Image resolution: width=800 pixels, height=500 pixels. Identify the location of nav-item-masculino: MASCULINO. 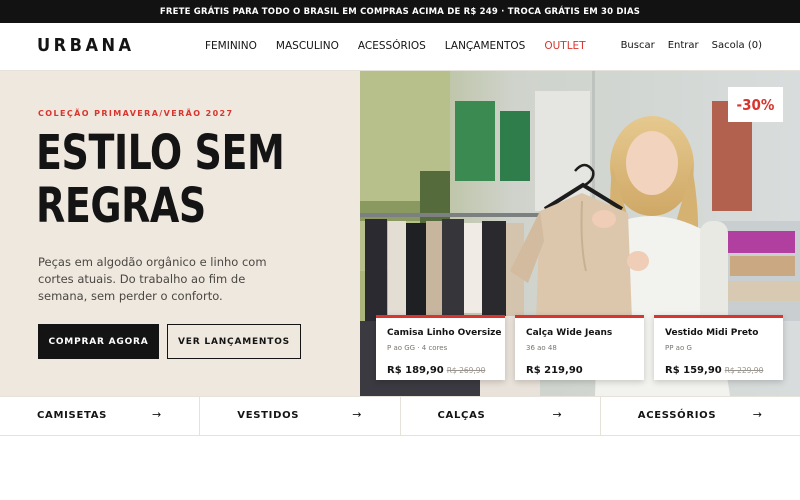
(307, 46).